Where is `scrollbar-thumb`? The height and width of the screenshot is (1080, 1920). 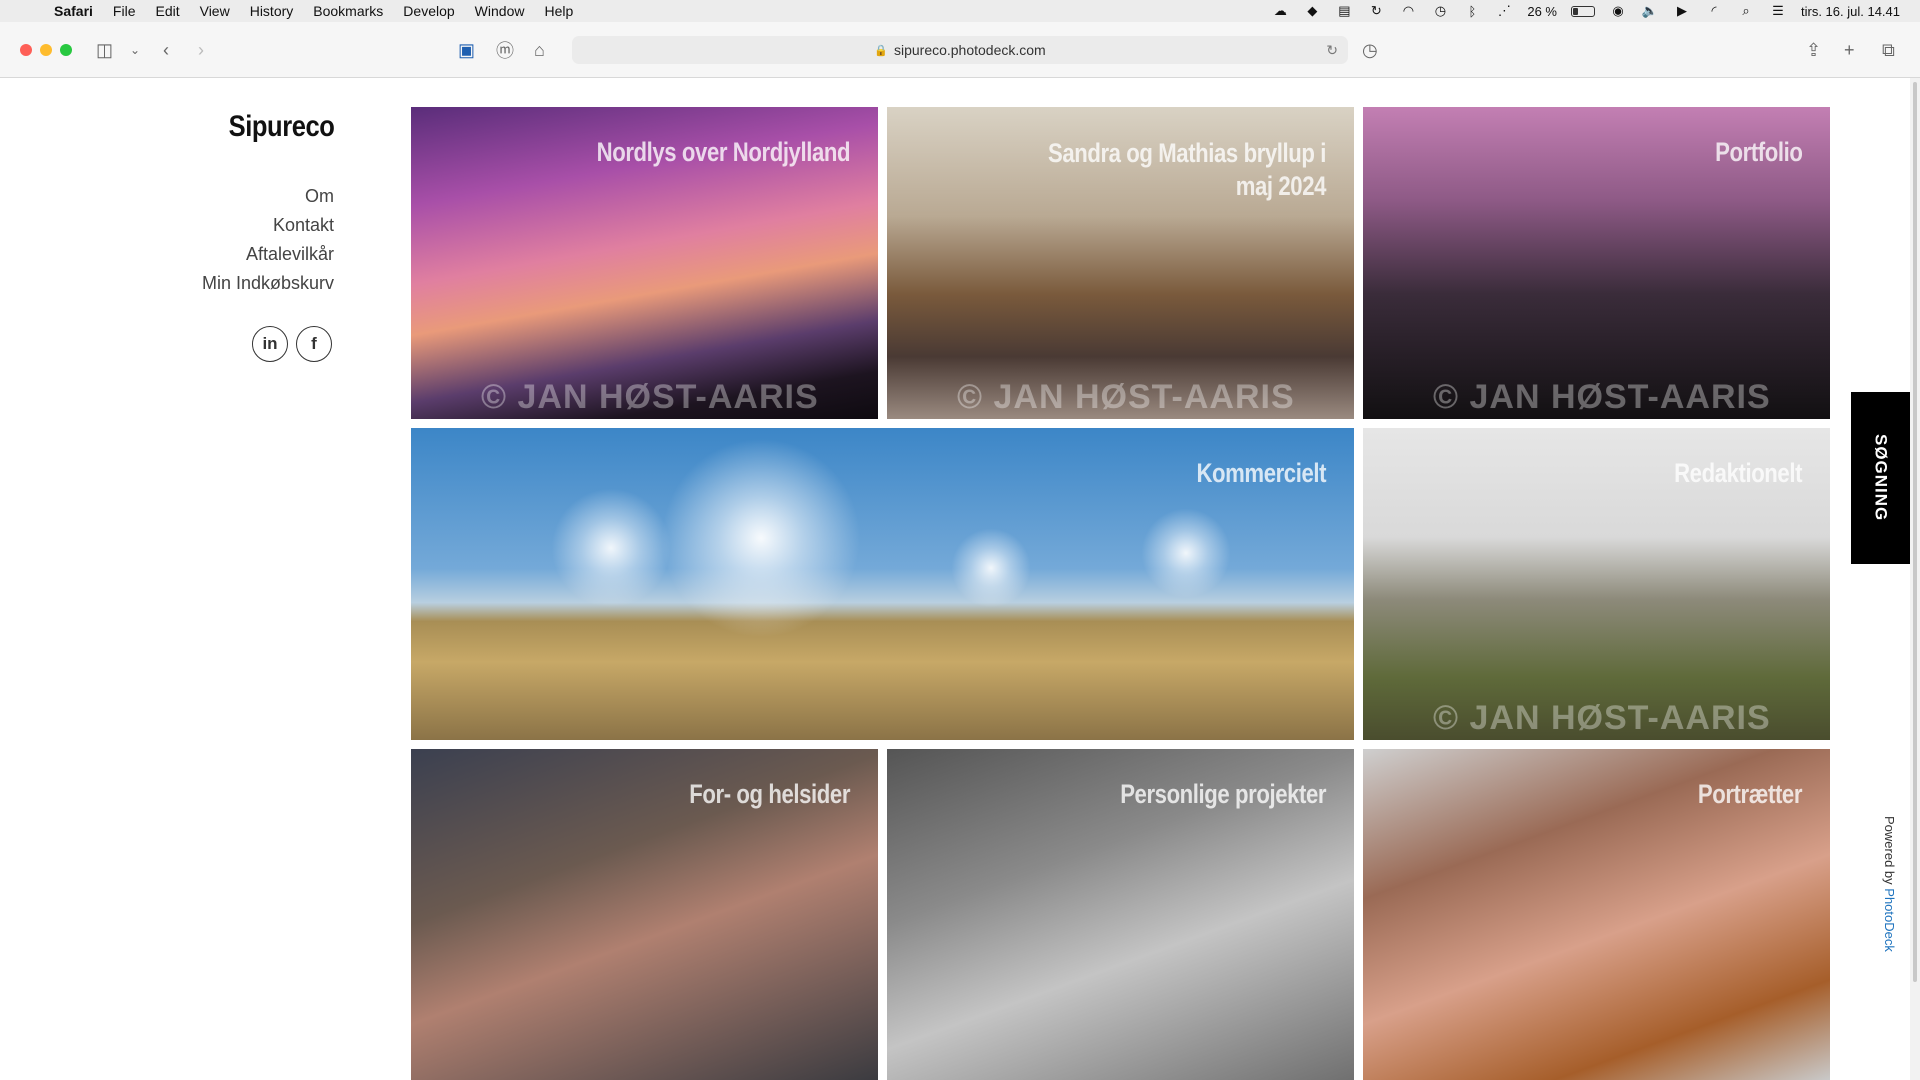 scrollbar-thumb is located at coordinates (1915, 532).